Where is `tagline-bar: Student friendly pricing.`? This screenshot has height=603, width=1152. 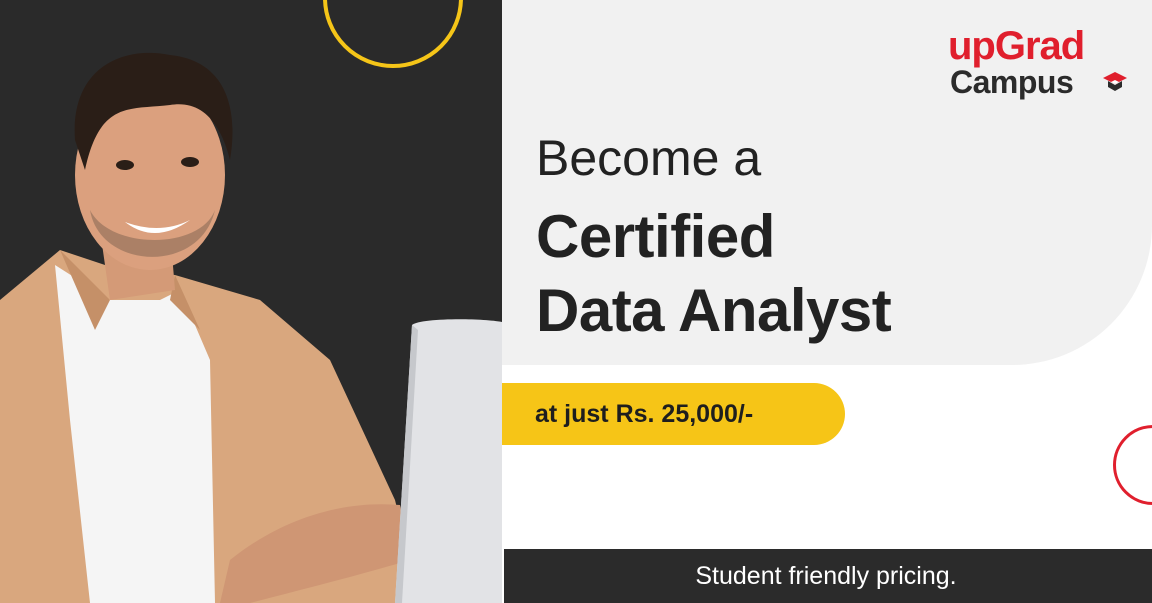
tagline-bar: Student friendly pricing. is located at coordinates (828, 576).